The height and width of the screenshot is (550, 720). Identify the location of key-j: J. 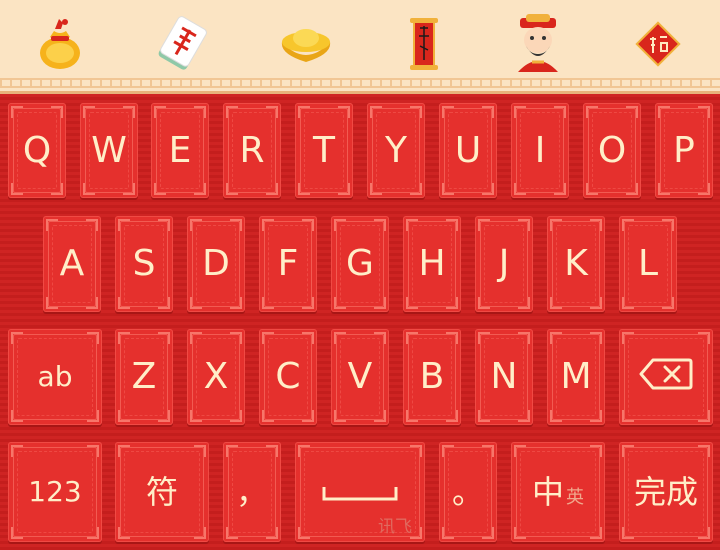
(504, 264).